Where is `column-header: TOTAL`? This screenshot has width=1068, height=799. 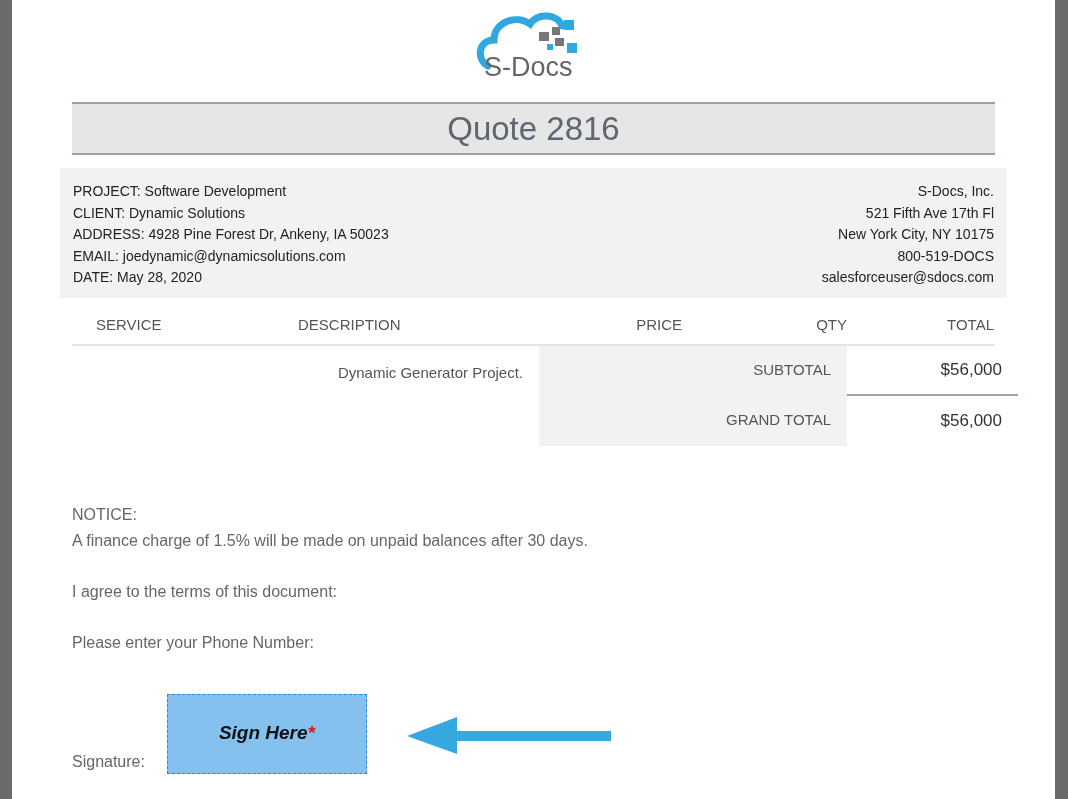 column-header: TOTAL is located at coordinates (970, 324).